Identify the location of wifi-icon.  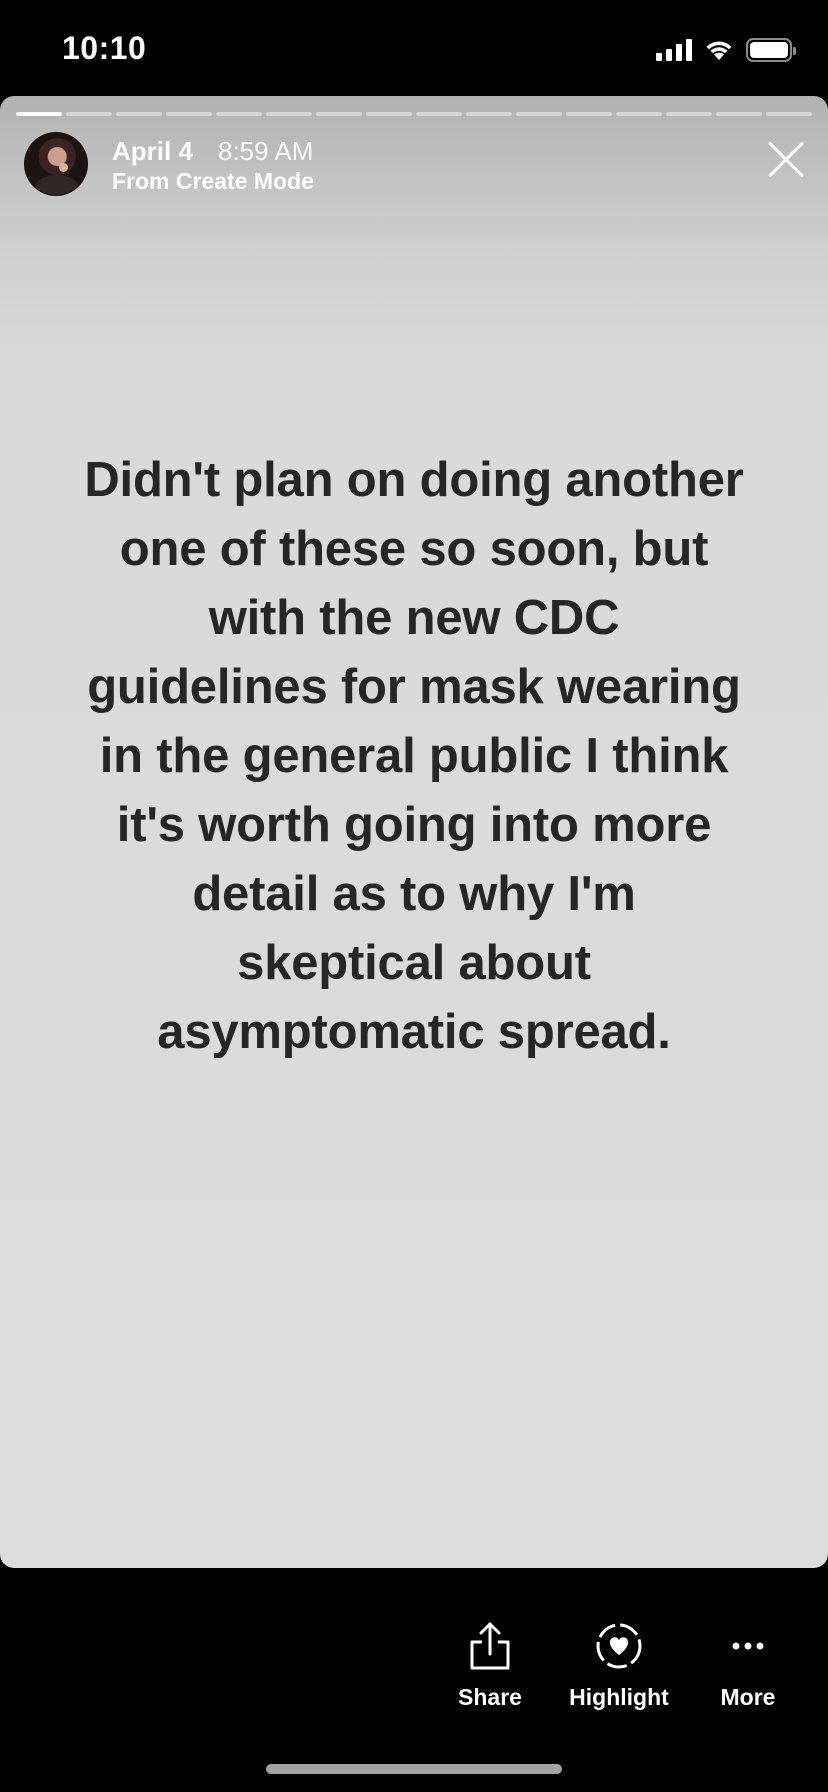
(719, 50).